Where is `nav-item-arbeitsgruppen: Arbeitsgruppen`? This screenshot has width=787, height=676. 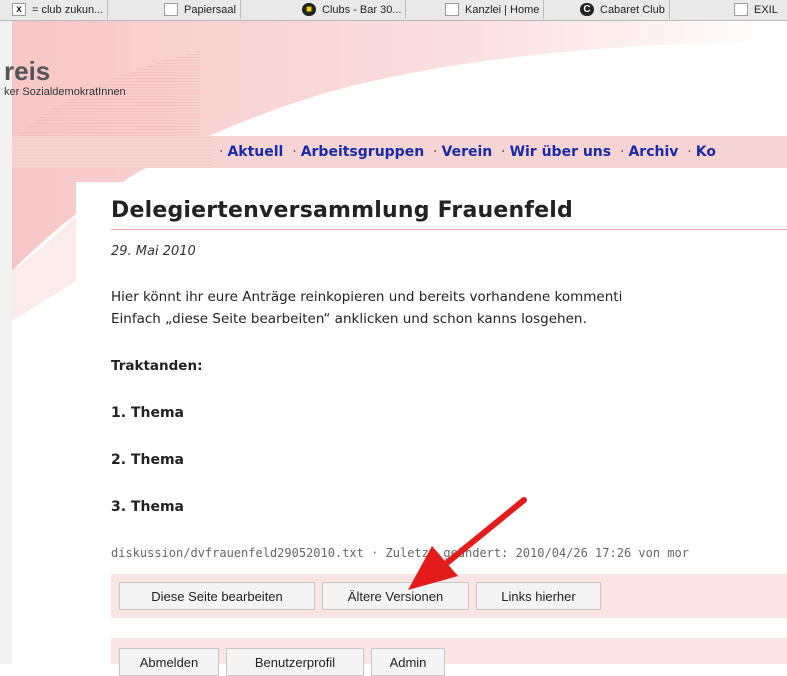
nav-item-arbeitsgruppen: Arbeitsgruppen is located at coordinates (362, 152).